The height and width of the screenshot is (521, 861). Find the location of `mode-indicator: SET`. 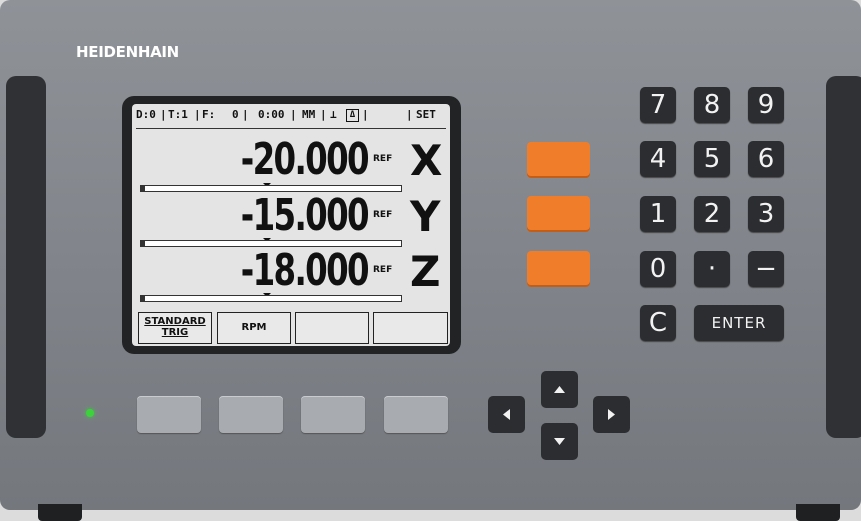

mode-indicator: SET is located at coordinates (426, 114).